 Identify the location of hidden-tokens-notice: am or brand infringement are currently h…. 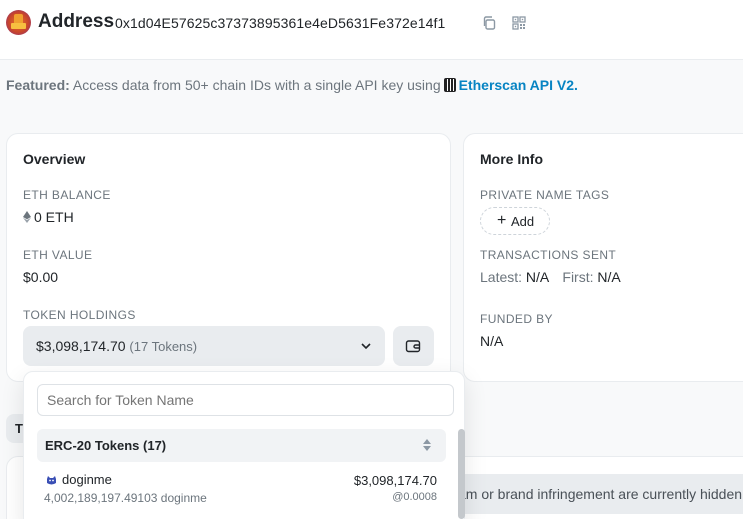
(599, 494).